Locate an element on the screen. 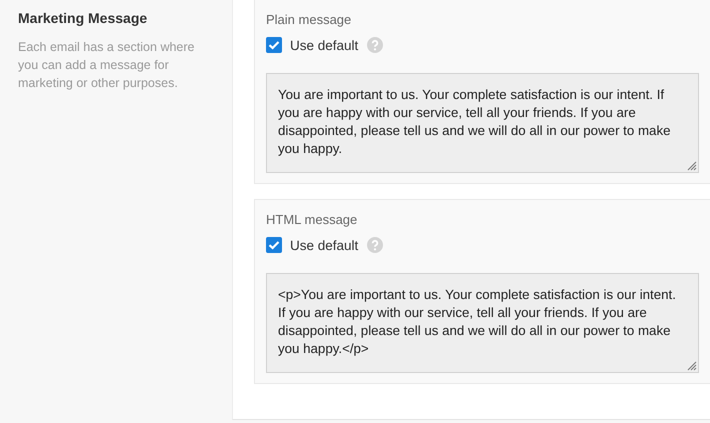 The width and height of the screenshot is (710, 423). message-textarea: You are important to us. Your complete satisfaction is our intent. If you are happy with our service, tell all your friends. If you are disappointed, please tell us and we will do all in our power to make you happy. is located at coordinates (482, 123).